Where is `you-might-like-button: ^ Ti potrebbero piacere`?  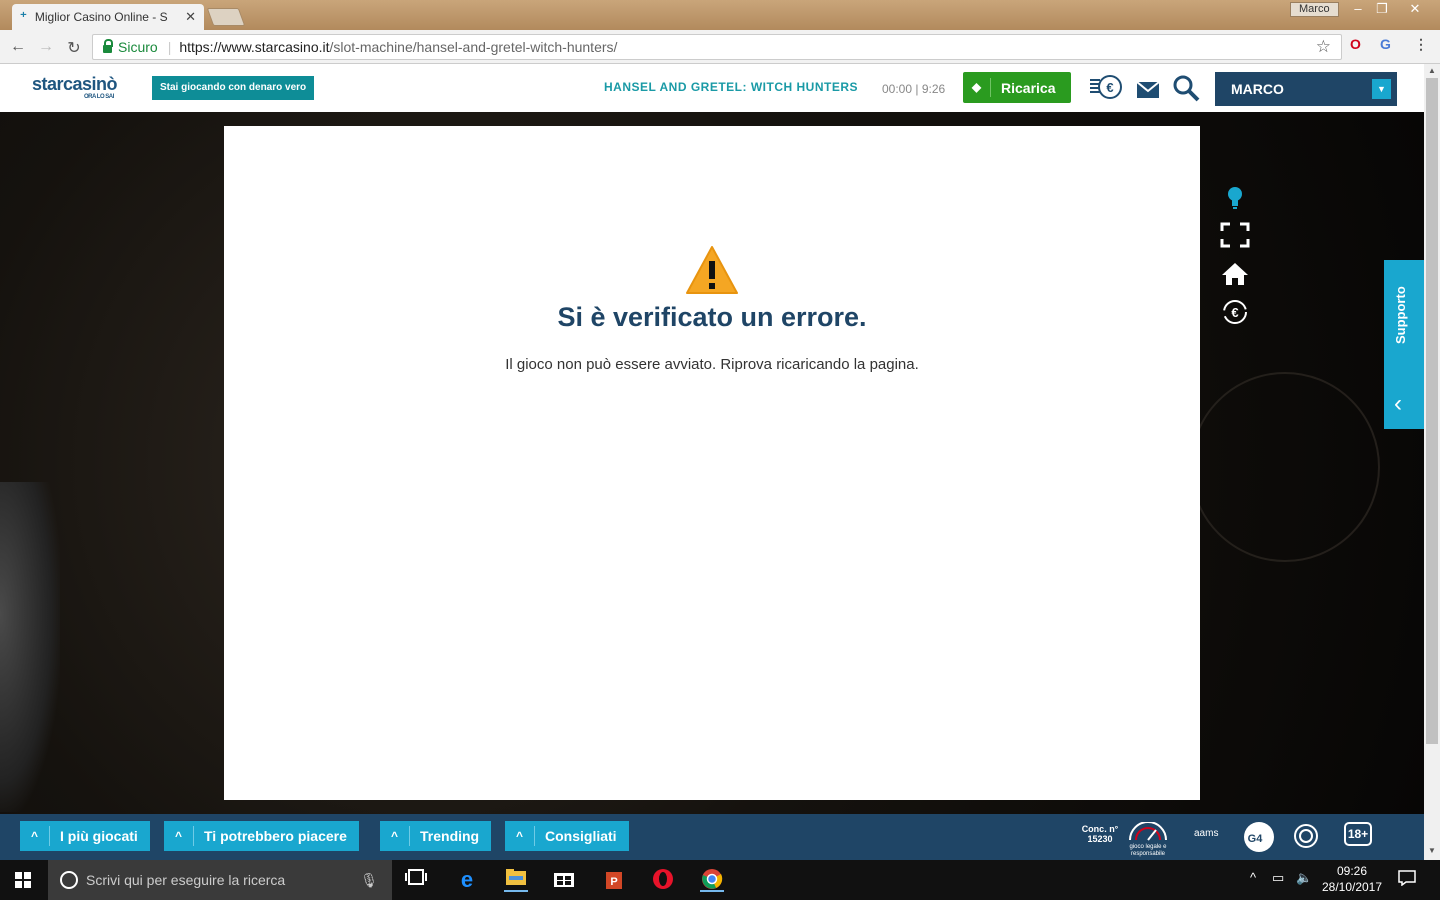 you-might-like-button: ^ Ti potrebbero piacere is located at coordinates (261, 836).